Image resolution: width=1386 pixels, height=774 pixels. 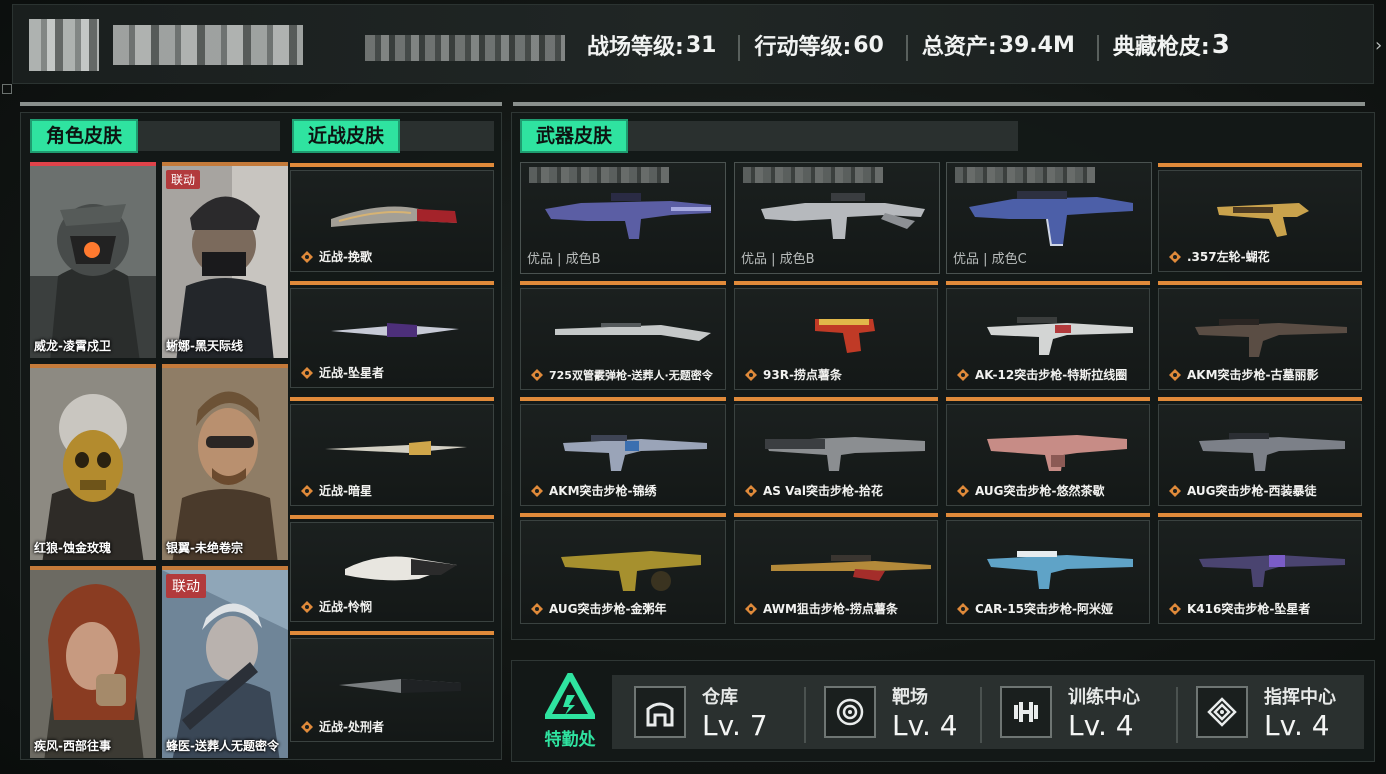 I want to click on item-label: 725双管霰弹枪-送葬人·无题密令, so click(x=622, y=375).